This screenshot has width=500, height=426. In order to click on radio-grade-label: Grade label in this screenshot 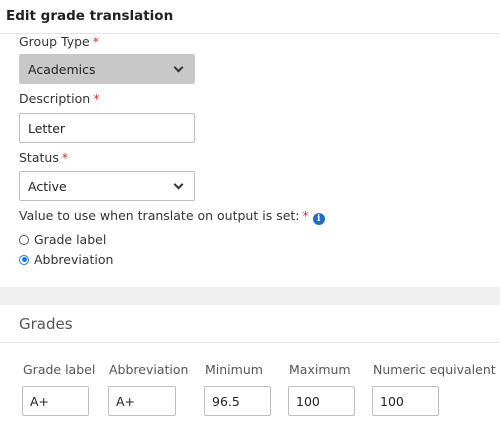, I will do `click(62, 239)`.